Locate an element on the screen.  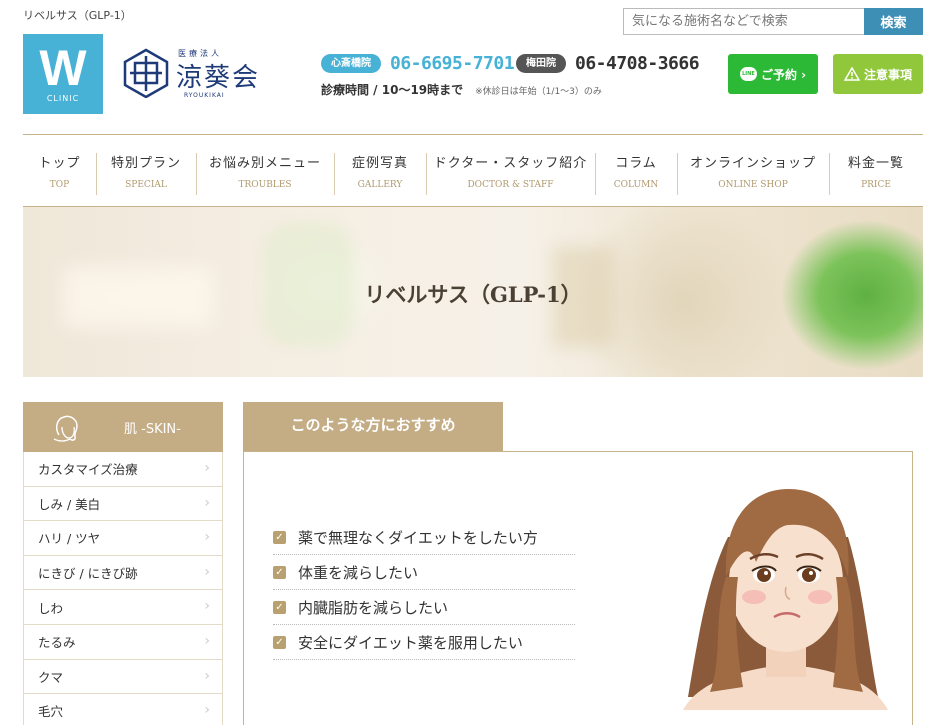
page-breadcrumb-title: リベルサス（GLP-1） is located at coordinates (77, 15).